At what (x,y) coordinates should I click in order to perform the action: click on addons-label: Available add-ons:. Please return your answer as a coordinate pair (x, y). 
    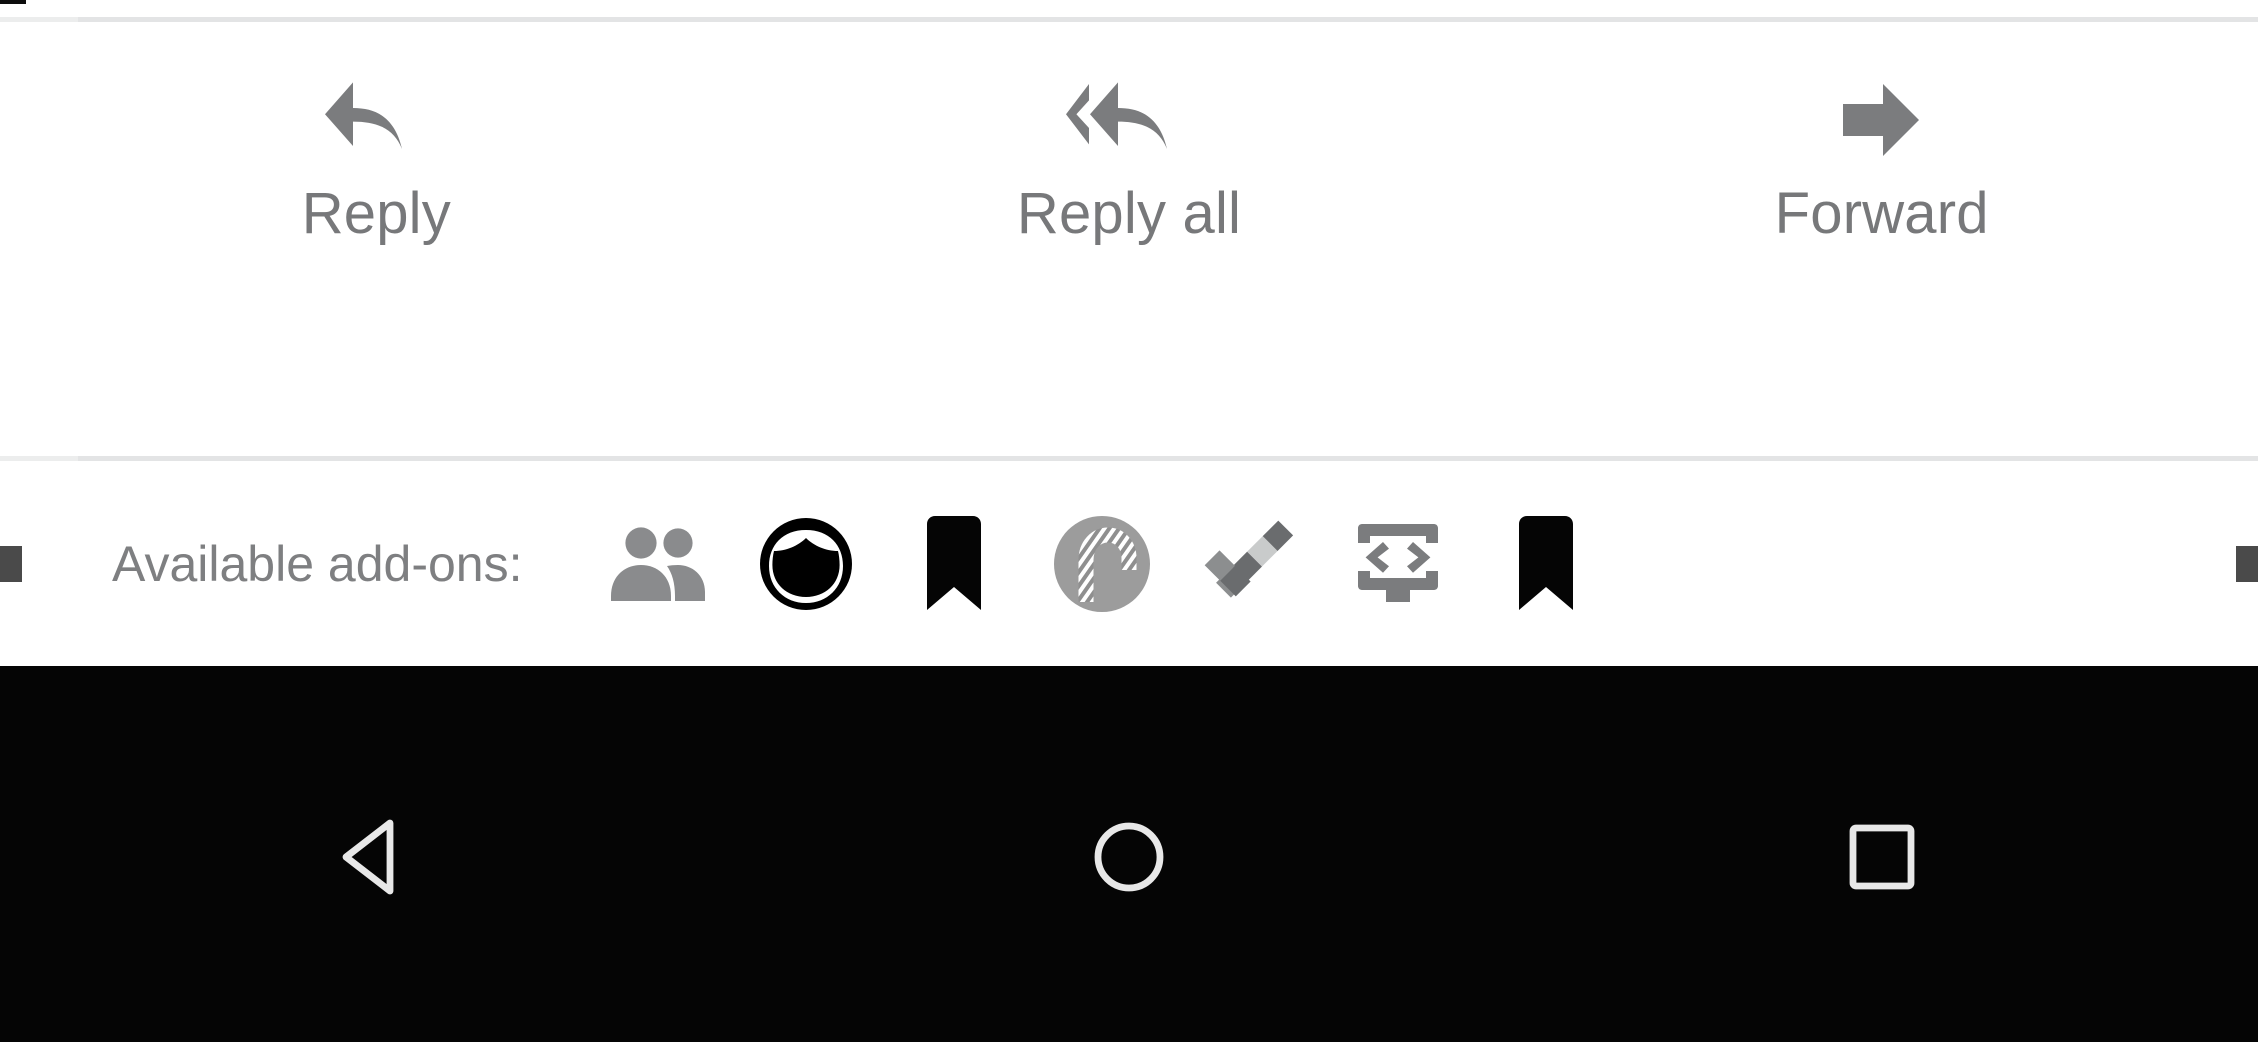
    Looking at the image, I should click on (317, 563).